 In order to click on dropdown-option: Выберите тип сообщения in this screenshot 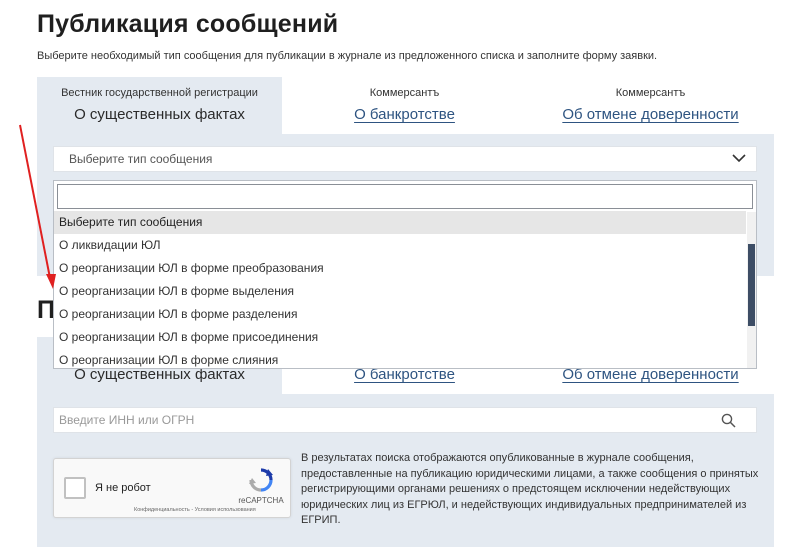, I will do `click(400, 222)`.